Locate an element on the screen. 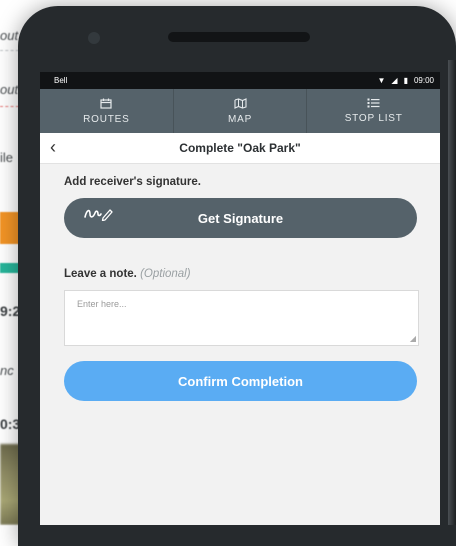  note-textarea: Enter here... ◢ is located at coordinates (241, 318).